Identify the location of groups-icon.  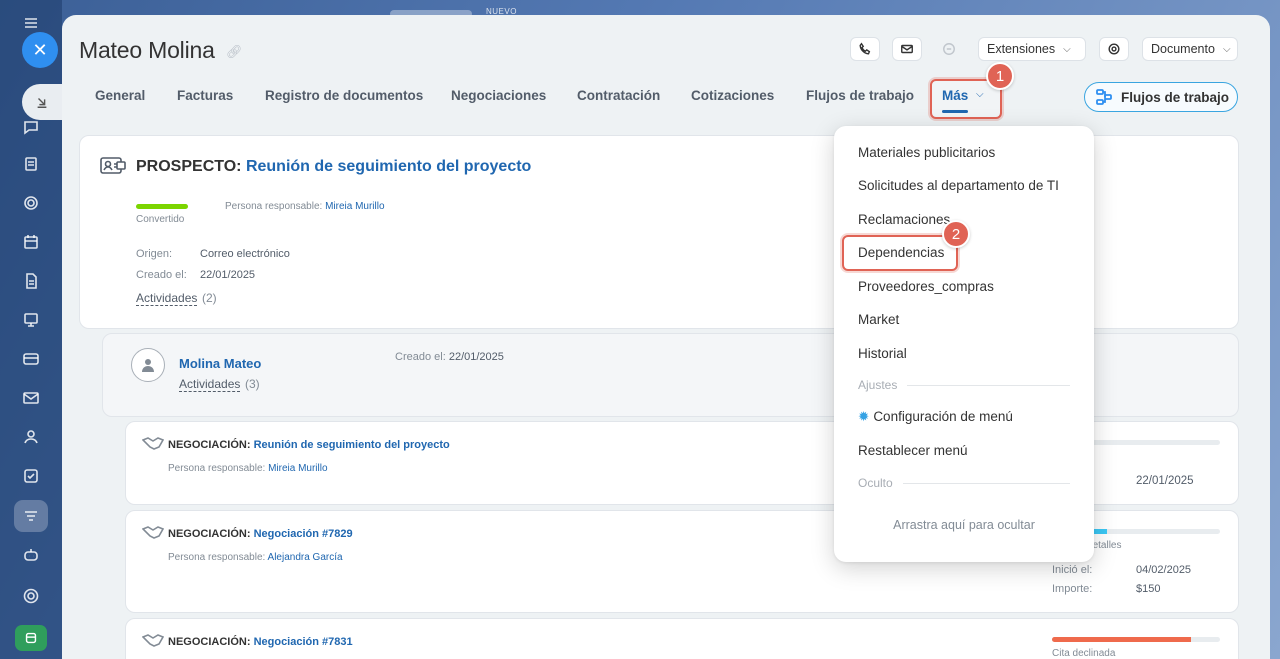
(31, 203).